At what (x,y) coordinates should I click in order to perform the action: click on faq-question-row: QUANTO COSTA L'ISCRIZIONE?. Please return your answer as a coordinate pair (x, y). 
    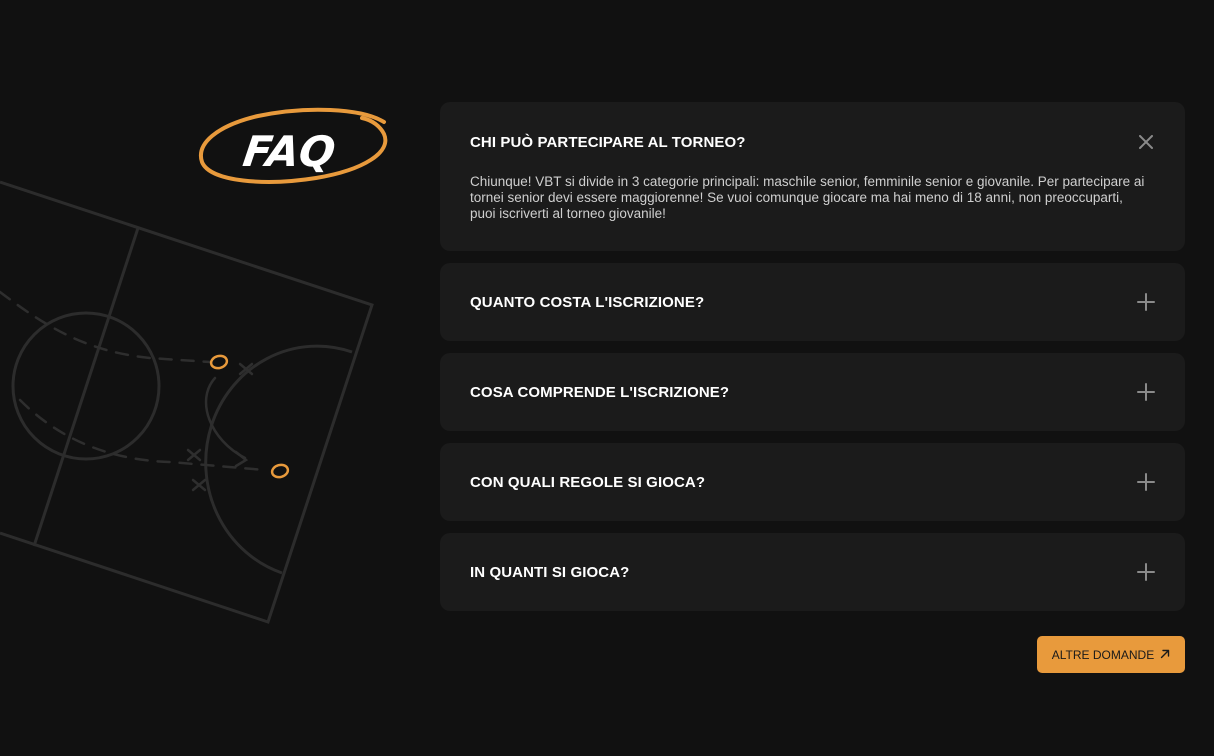
    Looking at the image, I should click on (812, 302).